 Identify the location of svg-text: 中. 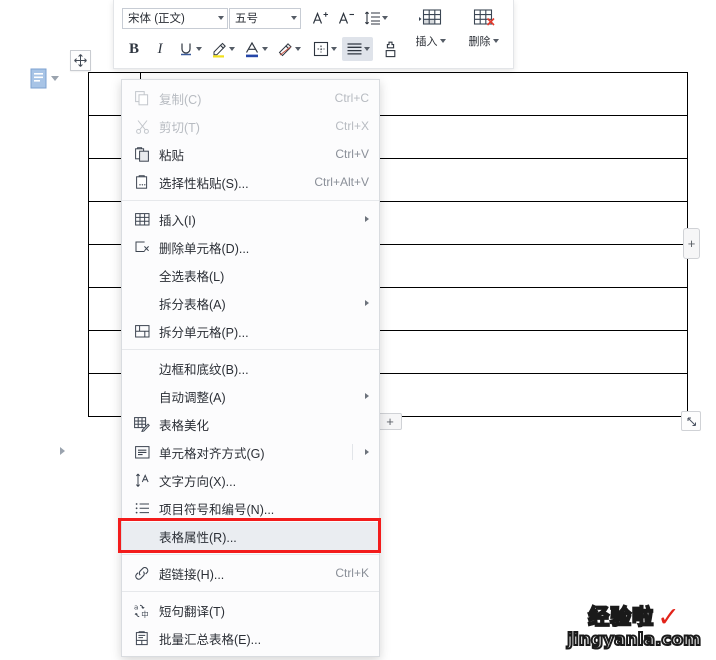
(144, 614).